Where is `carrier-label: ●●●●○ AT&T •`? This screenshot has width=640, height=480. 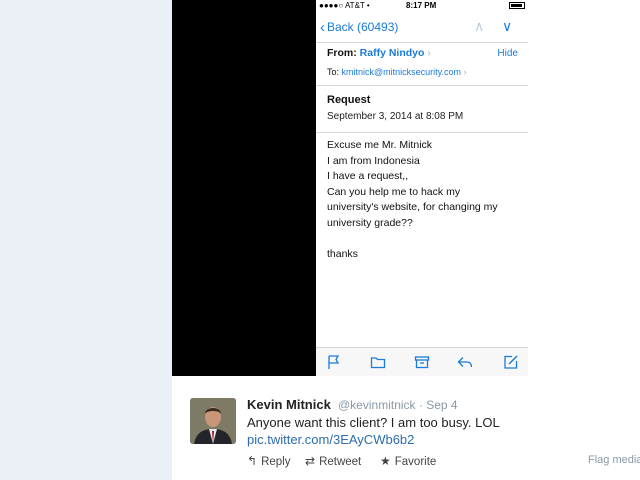
carrier-label: ●●●●○ AT&T • is located at coordinates (344, 5).